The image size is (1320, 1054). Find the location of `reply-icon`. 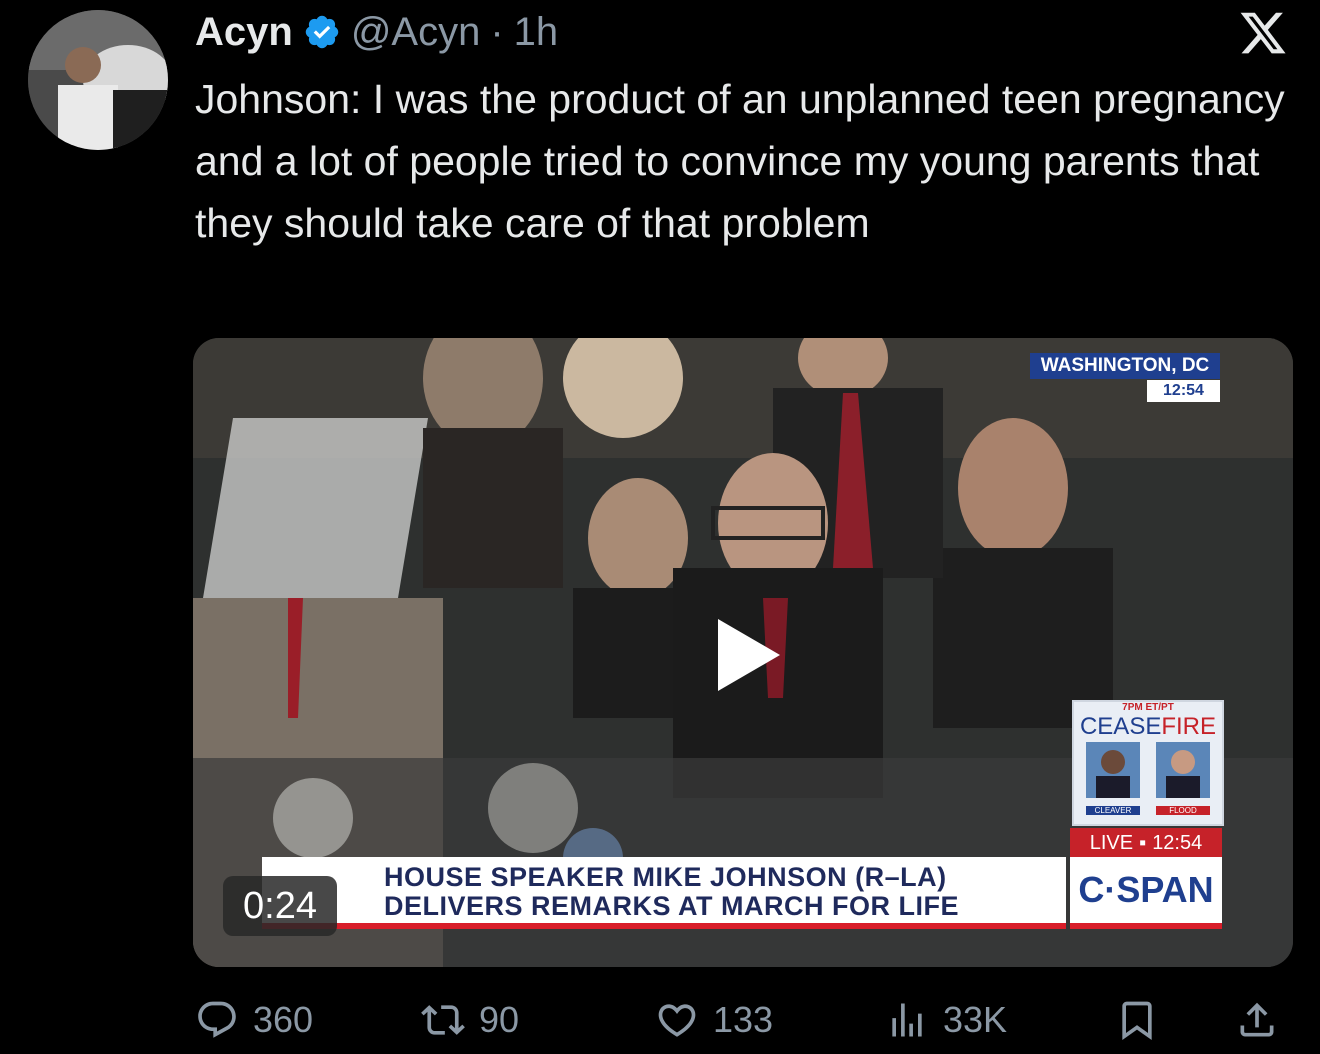

reply-icon is located at coordinates (217, 1019).